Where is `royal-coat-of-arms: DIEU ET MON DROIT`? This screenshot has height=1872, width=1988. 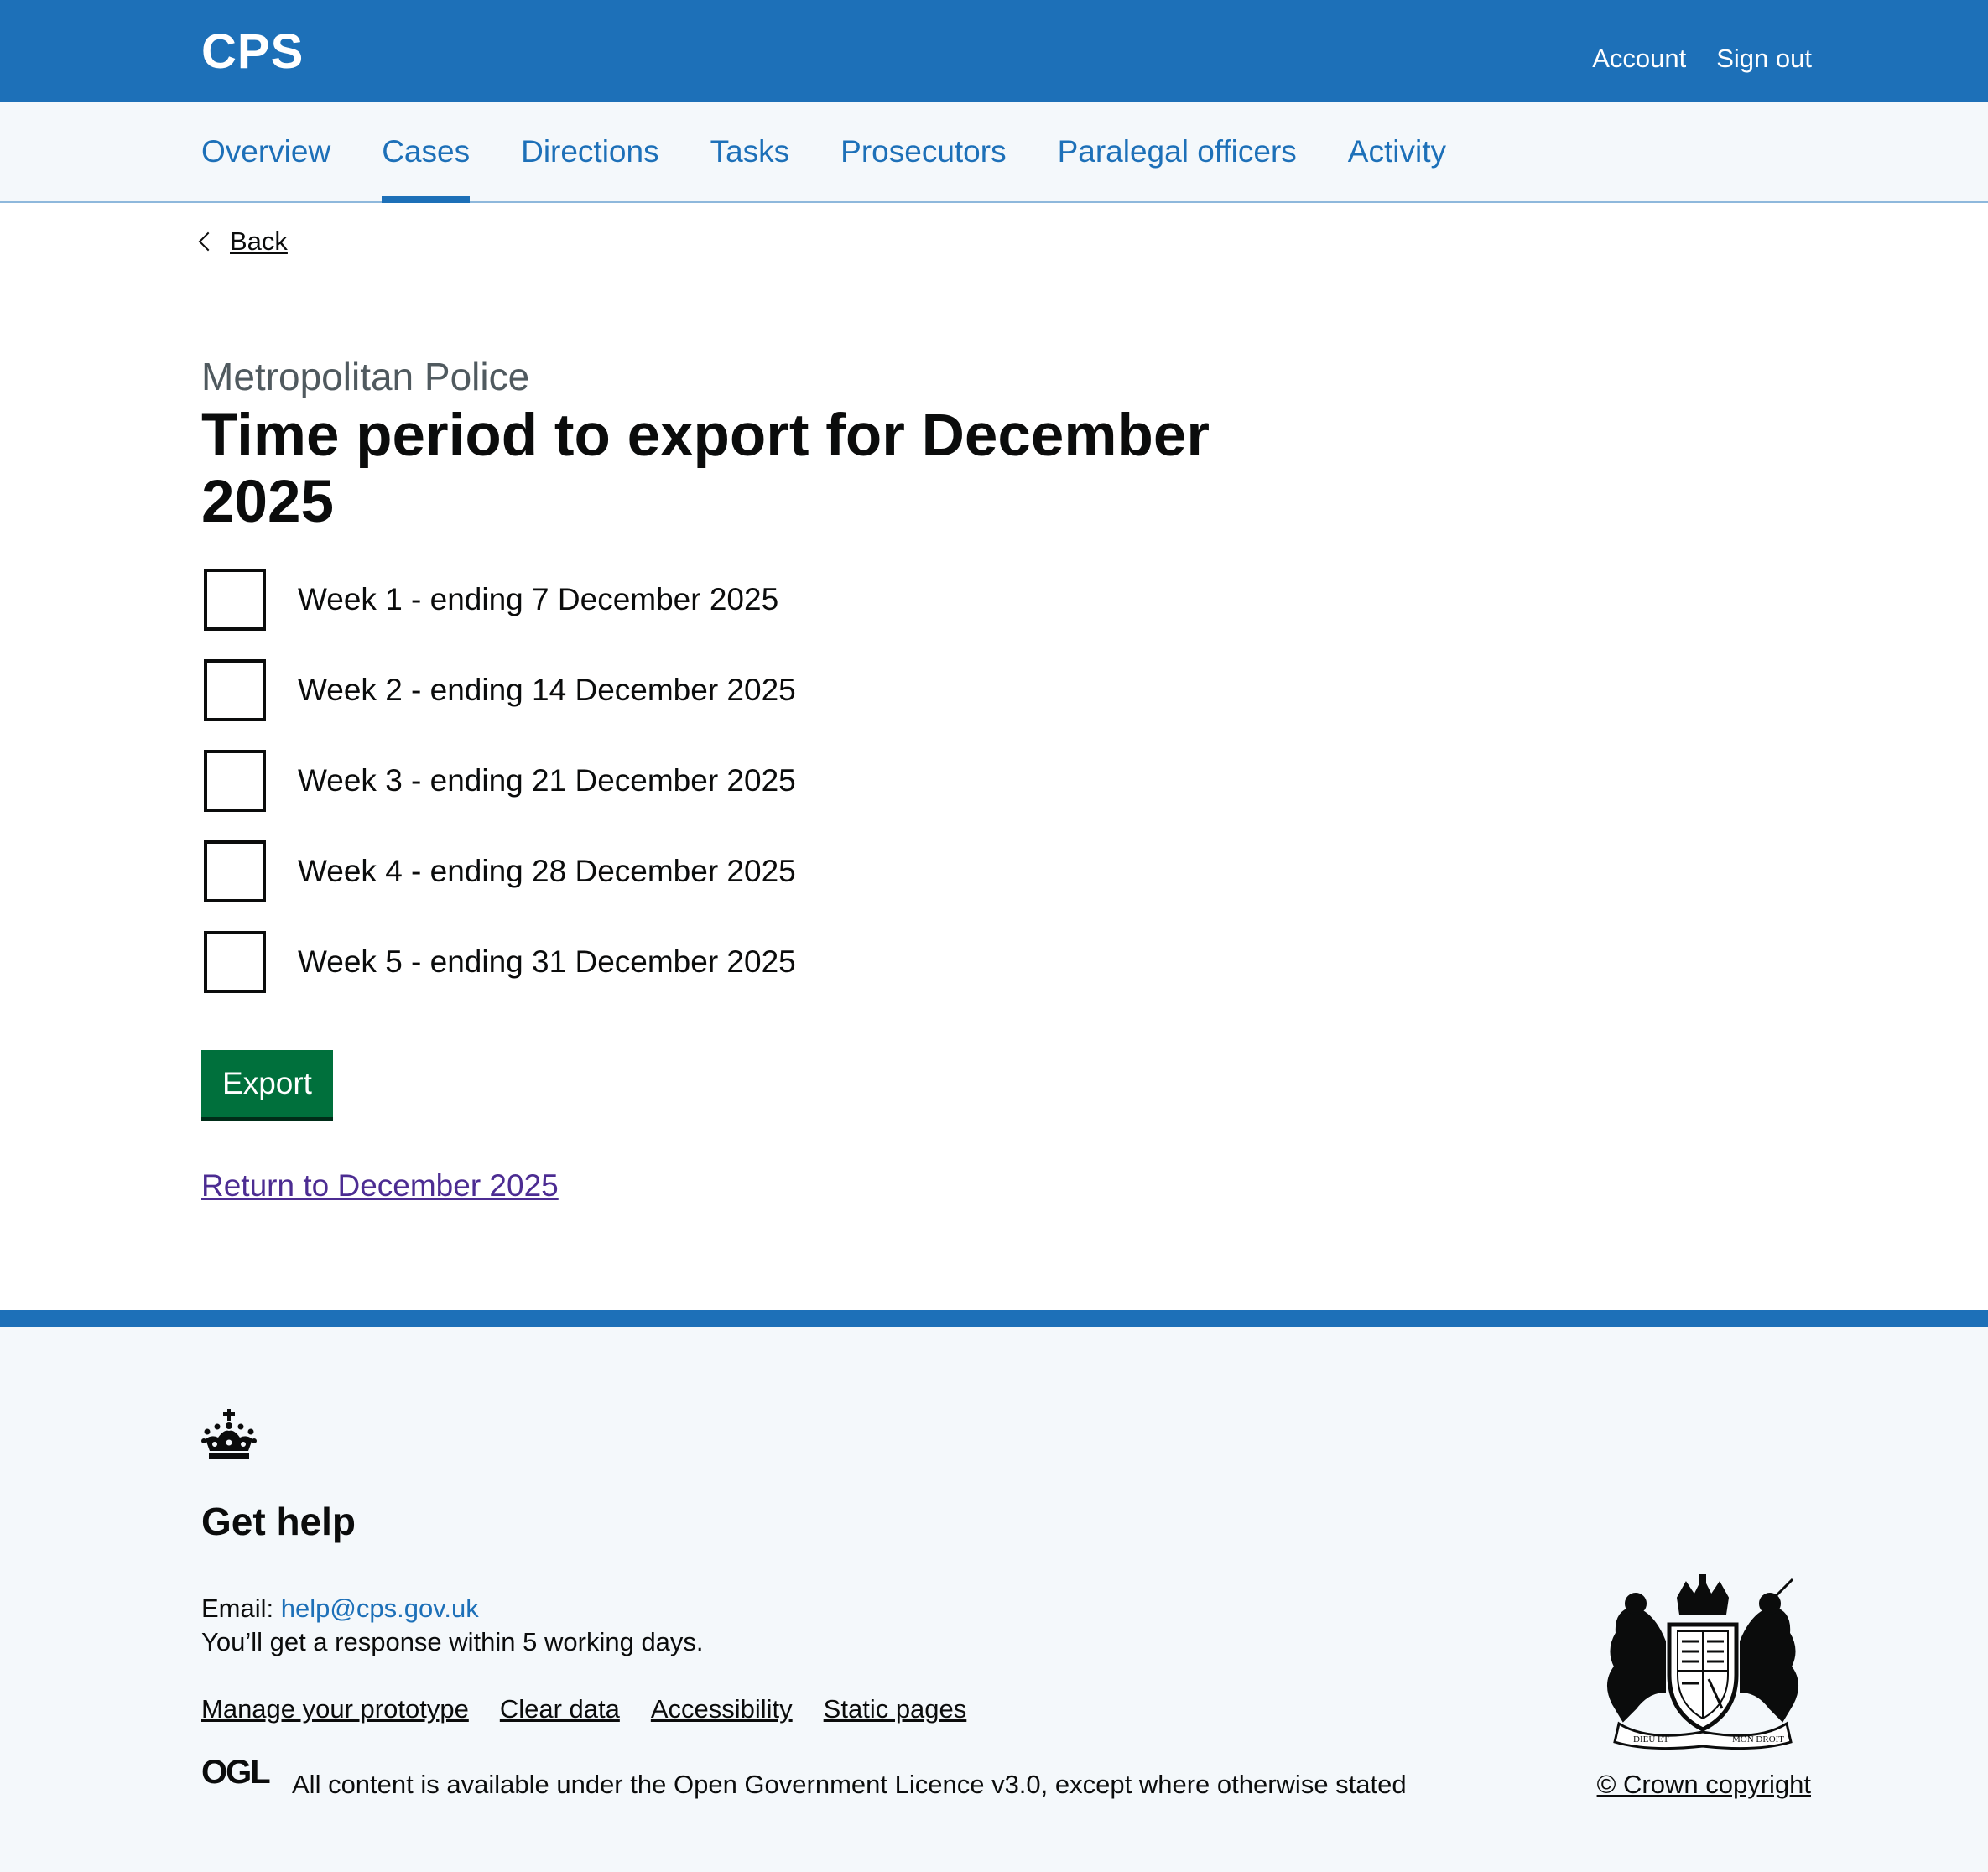
royal-coat-of-arms: DIEU ET MON DROIT is located at coordinates (1703, 1662).